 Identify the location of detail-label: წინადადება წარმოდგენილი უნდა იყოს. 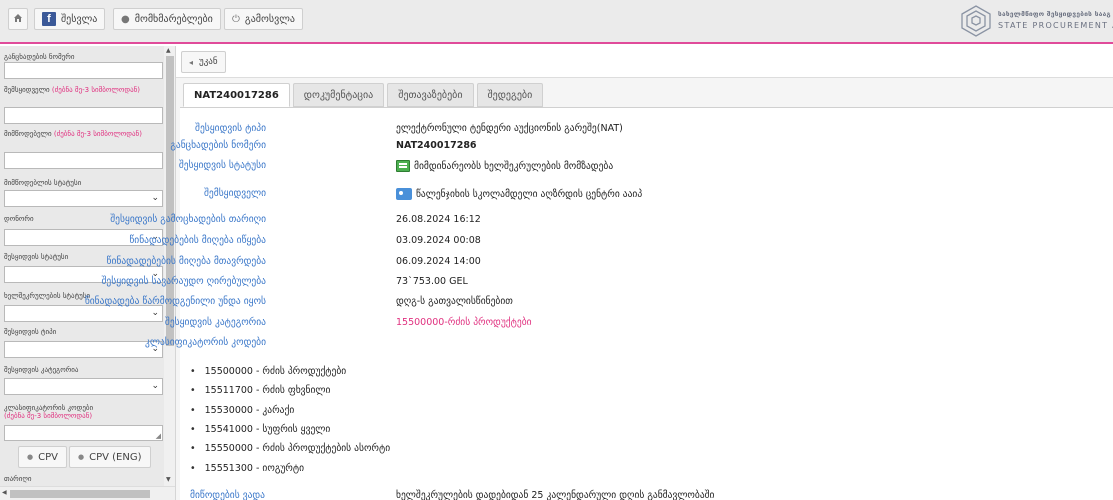
(175, 301).